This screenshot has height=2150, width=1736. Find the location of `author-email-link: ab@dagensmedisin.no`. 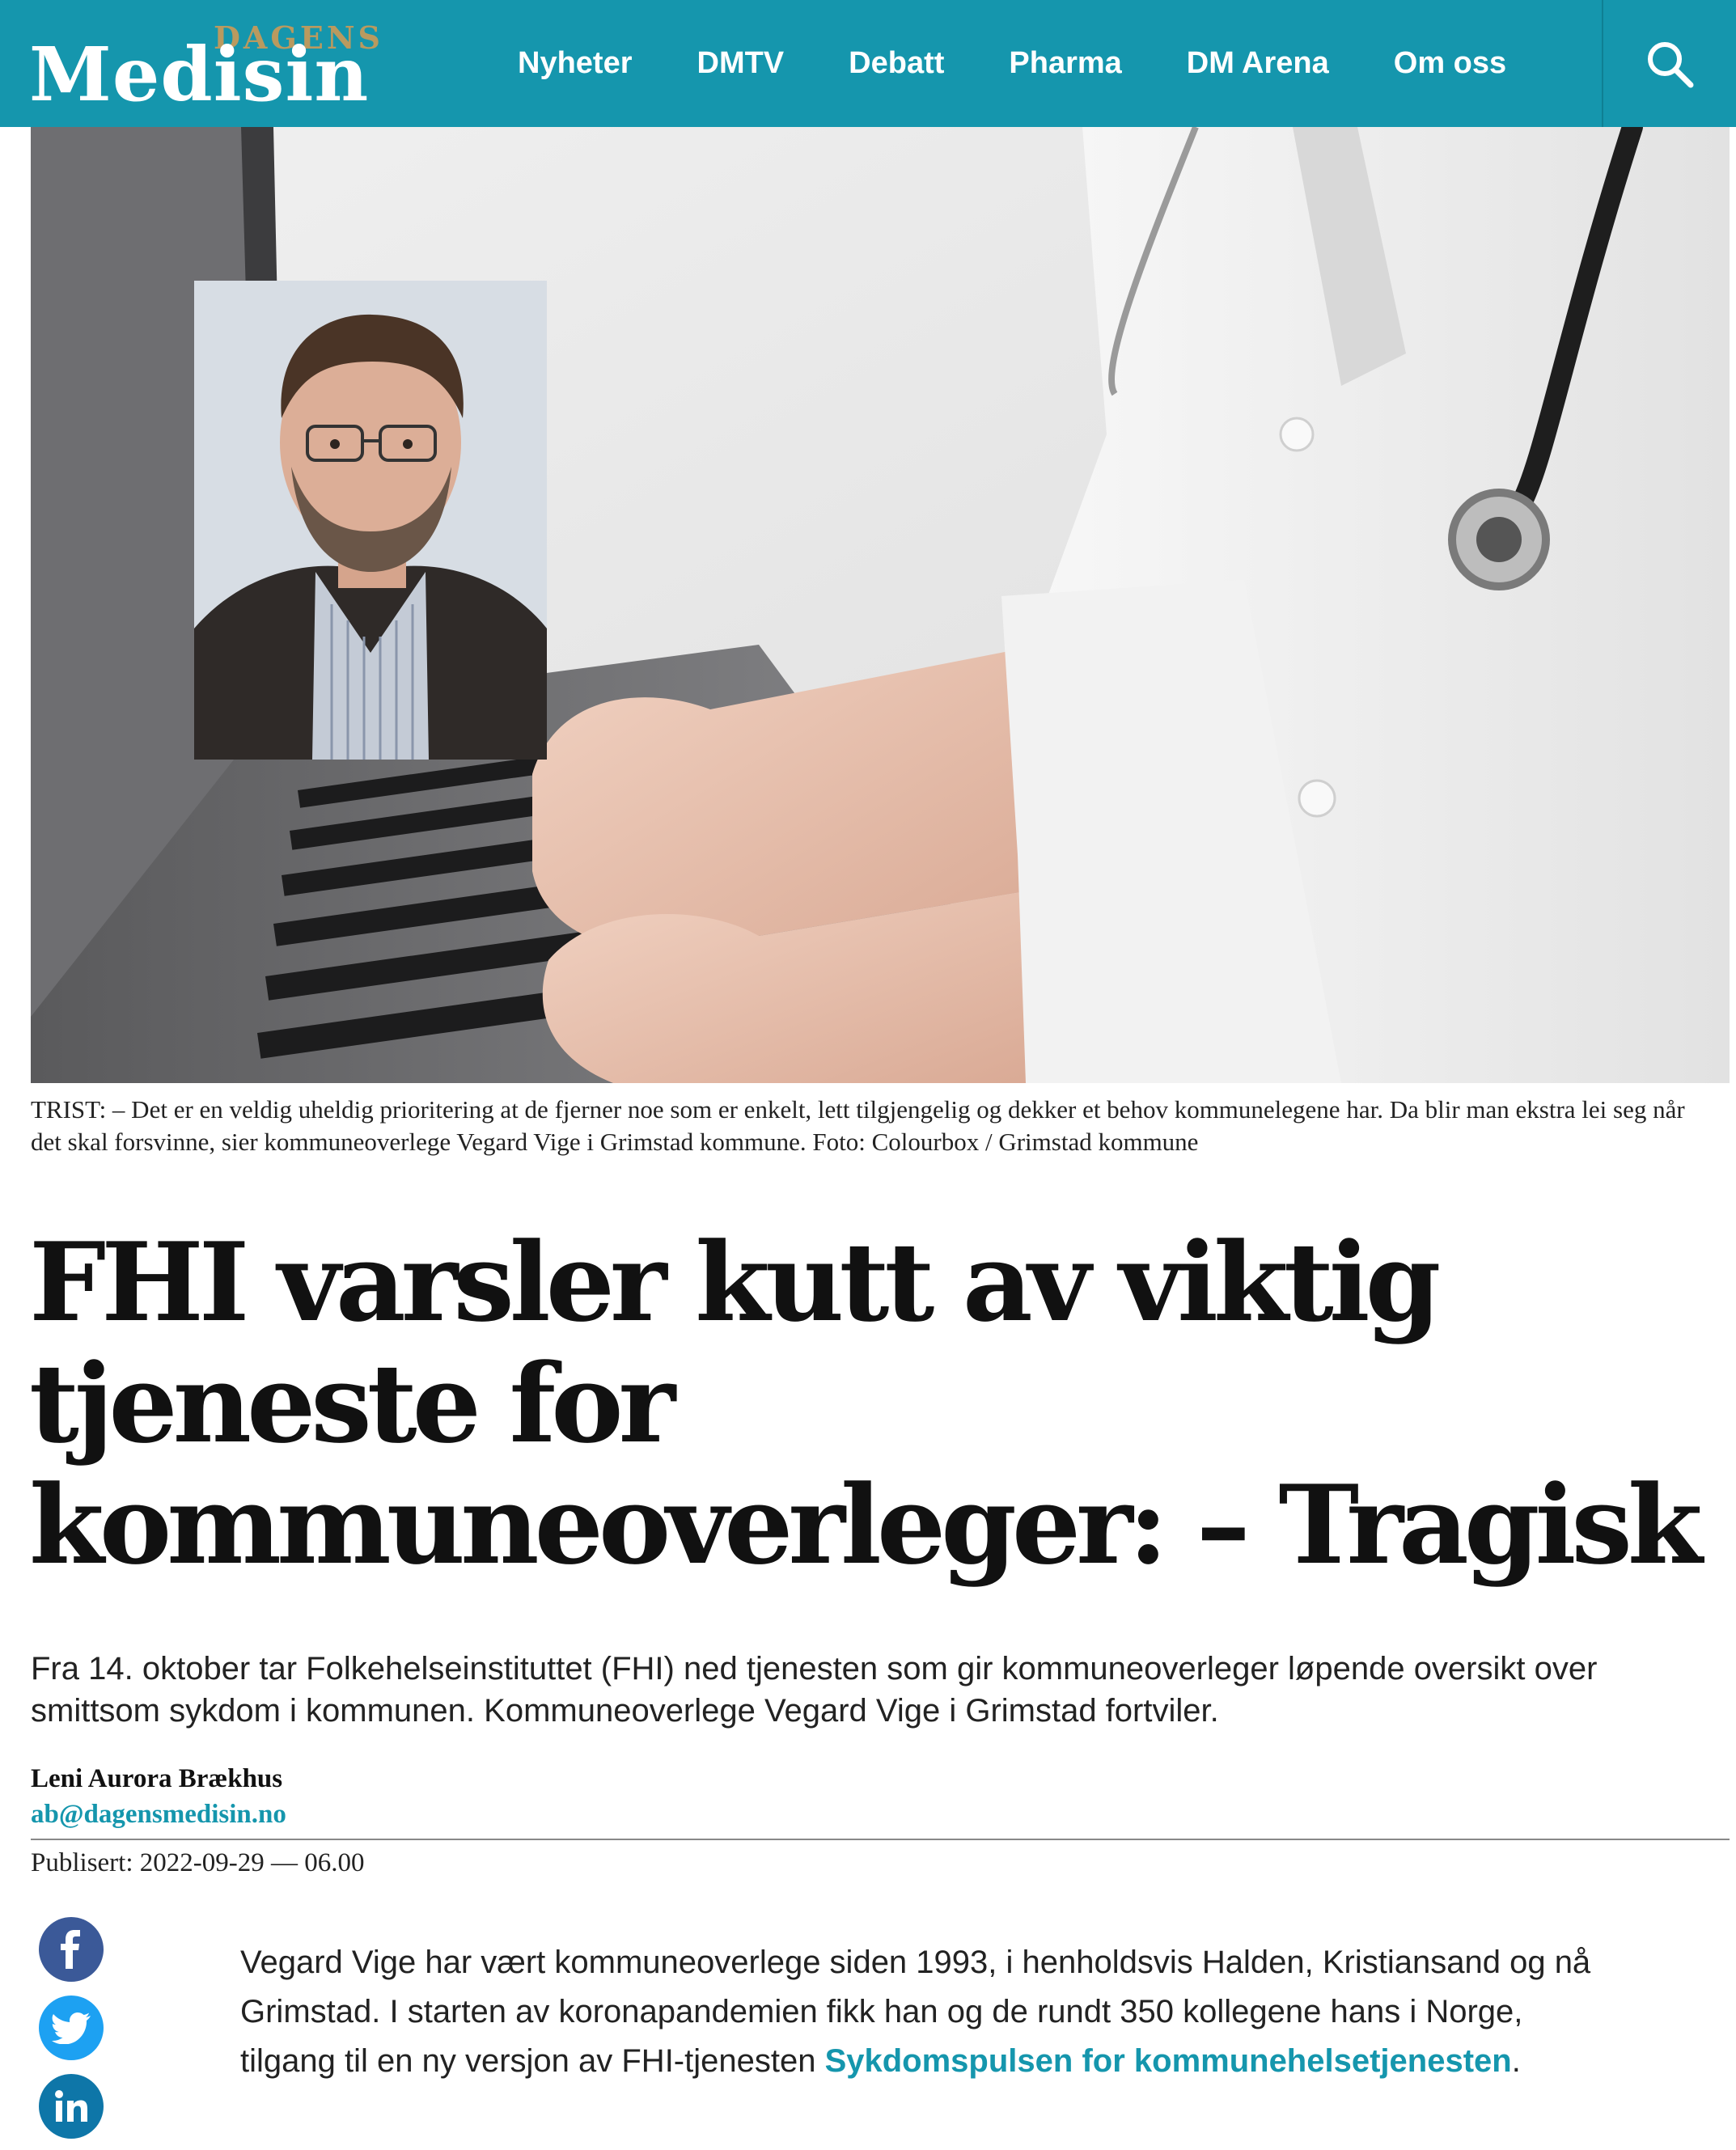

author-email-link: ab@dagensmedisin.no is located at coordinates (158, 1814).